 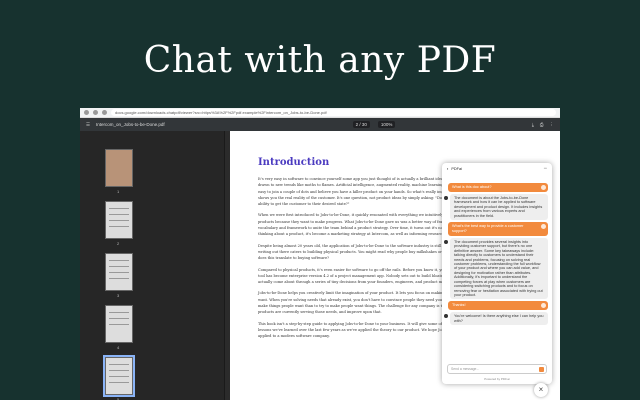 I want to click on chat-subtitle, so click(x=497, y=178).